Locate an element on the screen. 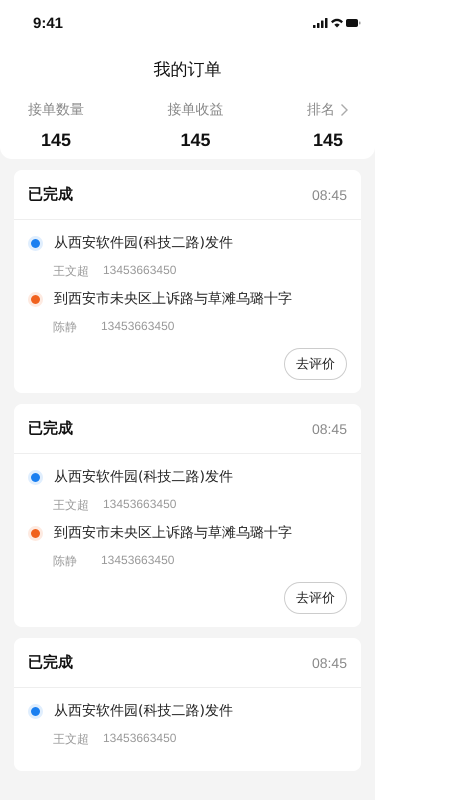 The image size is (450, 800). order-card: 已完成 08:45 从西安软件园(科技二路)发件 王文超 13453663450 is located at coordinates (187, 704).